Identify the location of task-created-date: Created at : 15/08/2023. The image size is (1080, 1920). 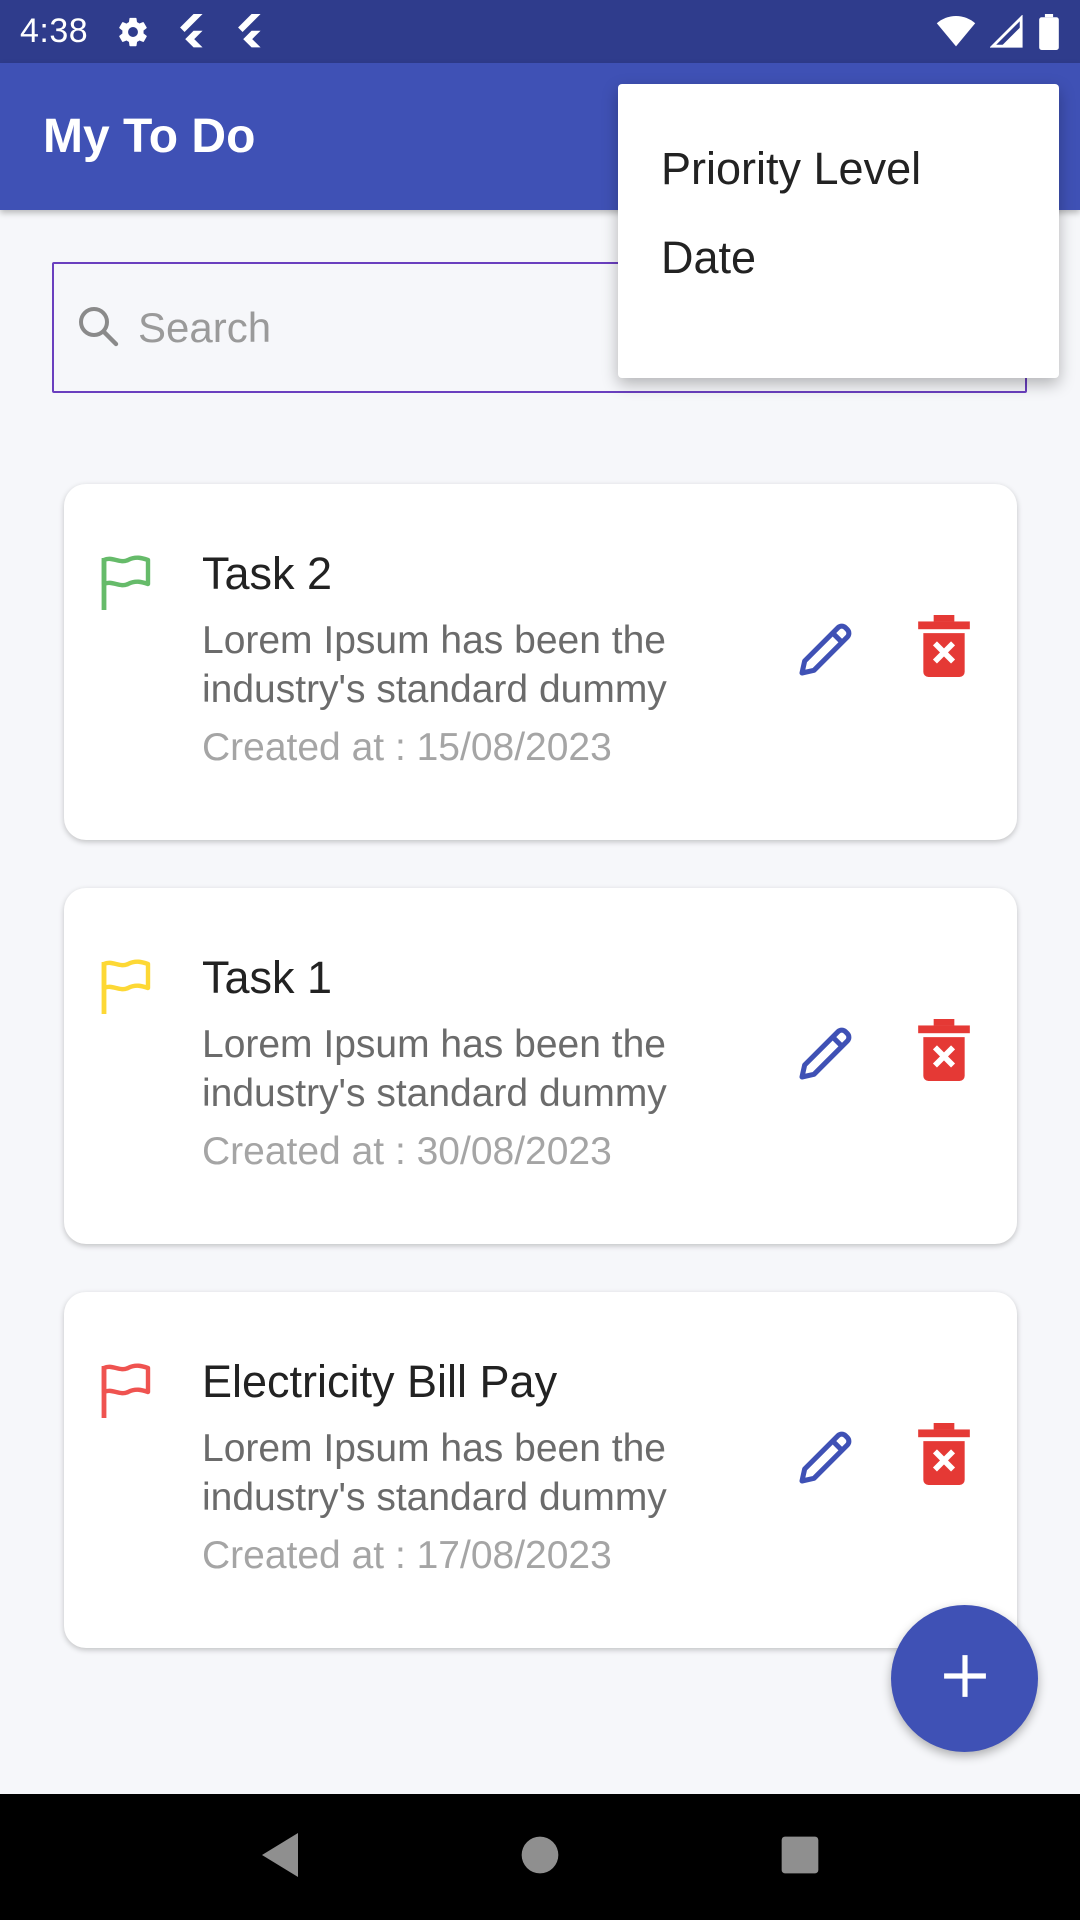
(407, 747).